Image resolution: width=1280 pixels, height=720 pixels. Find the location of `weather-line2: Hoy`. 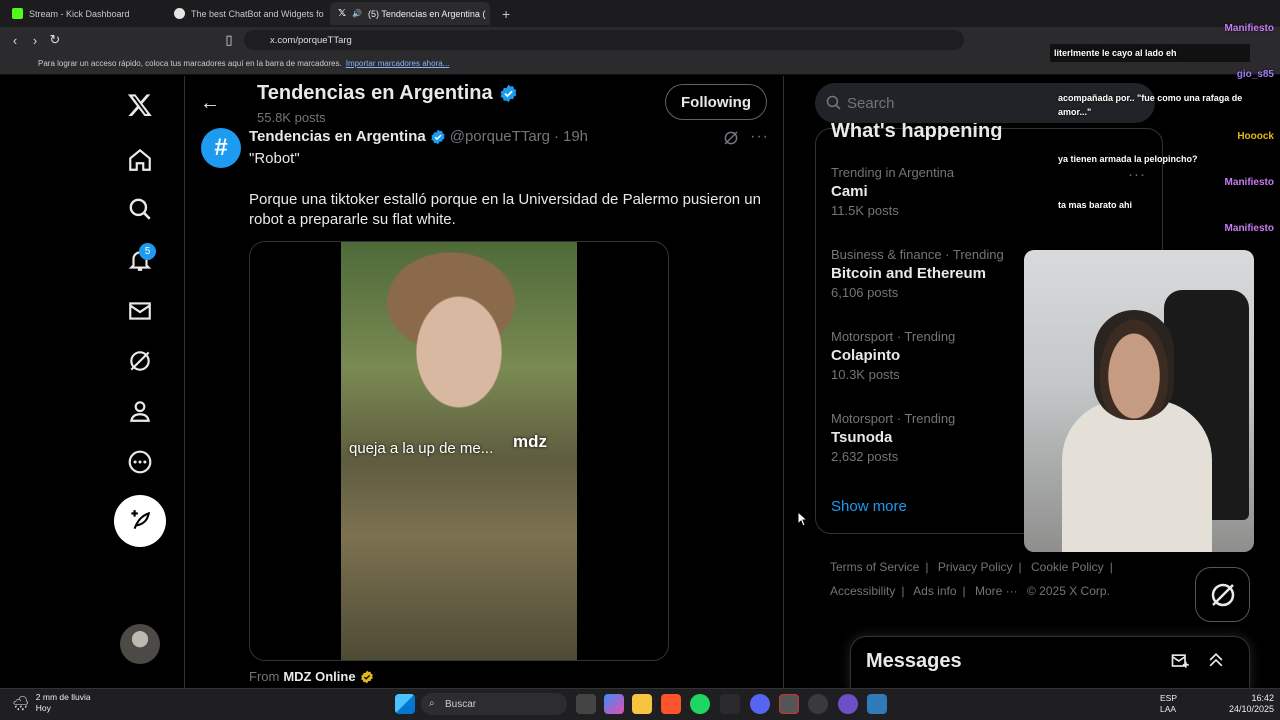

weather-line2: Hoy is located at coordinates (43, 708).